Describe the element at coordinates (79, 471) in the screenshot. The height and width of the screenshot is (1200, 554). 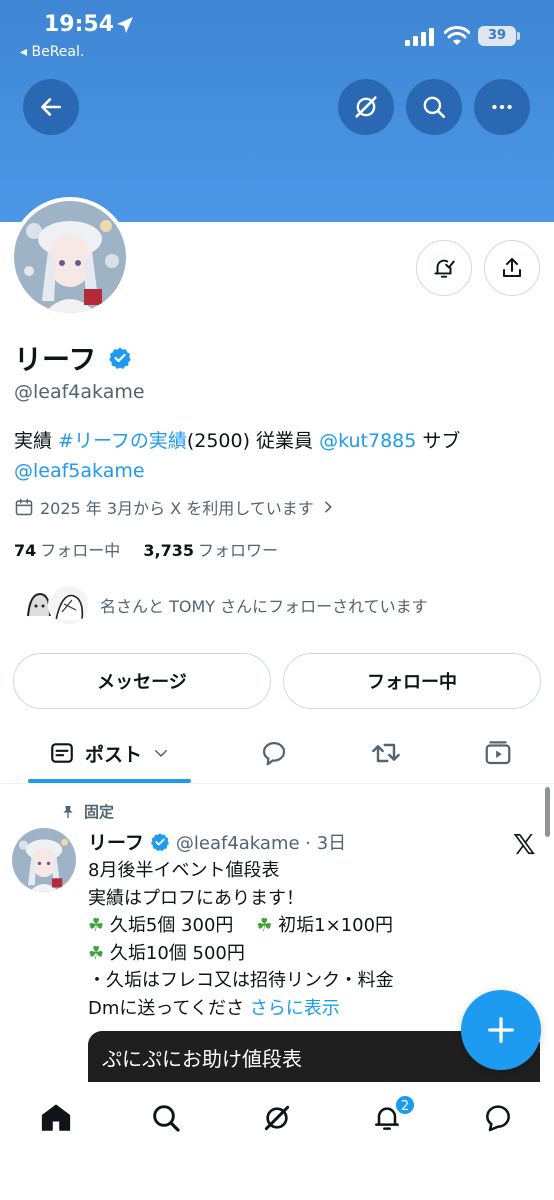
I see `bio-mention-link: @leaf5akame` at that location.